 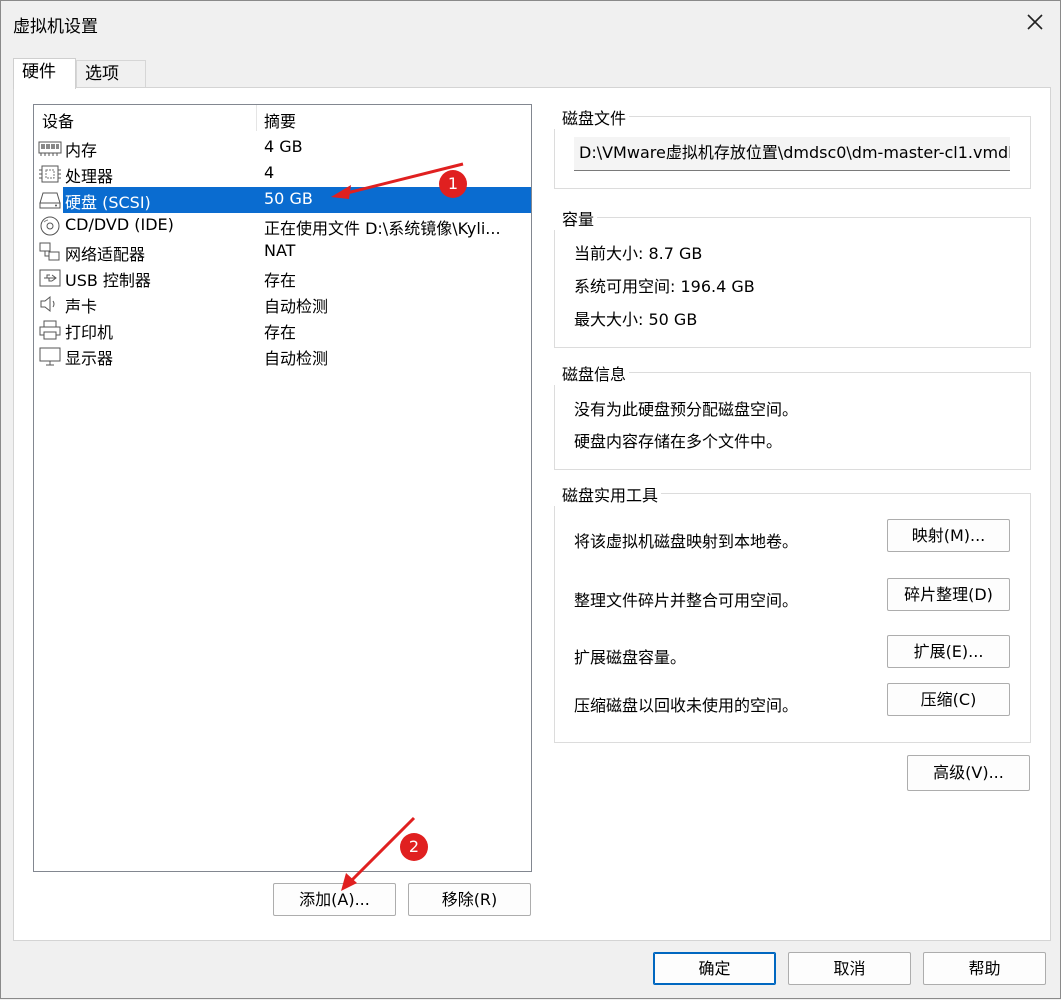 I want to click on capacity-label: 容量, so click(x=576, y=218).